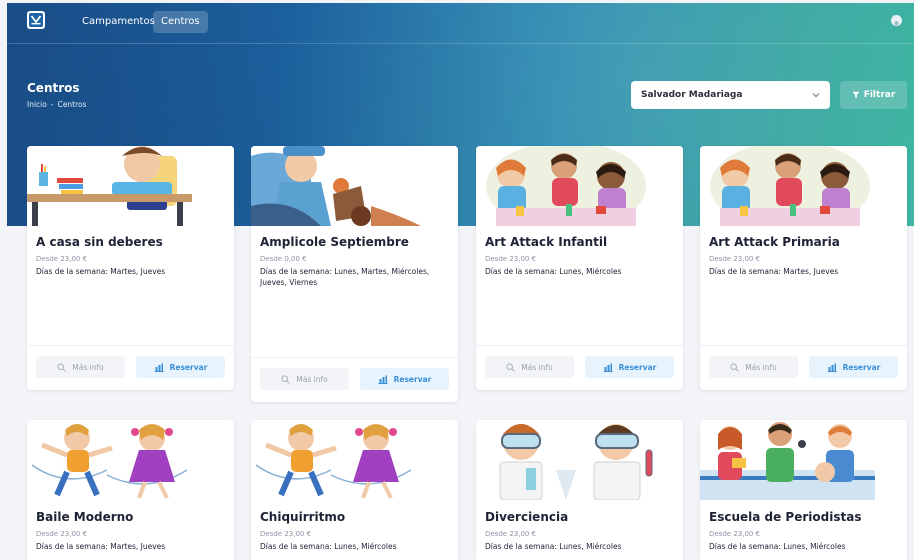  Describe the element at coordinates (879, 95) in the screenshot. I see `filter-button-label: Filtrar` at that location.